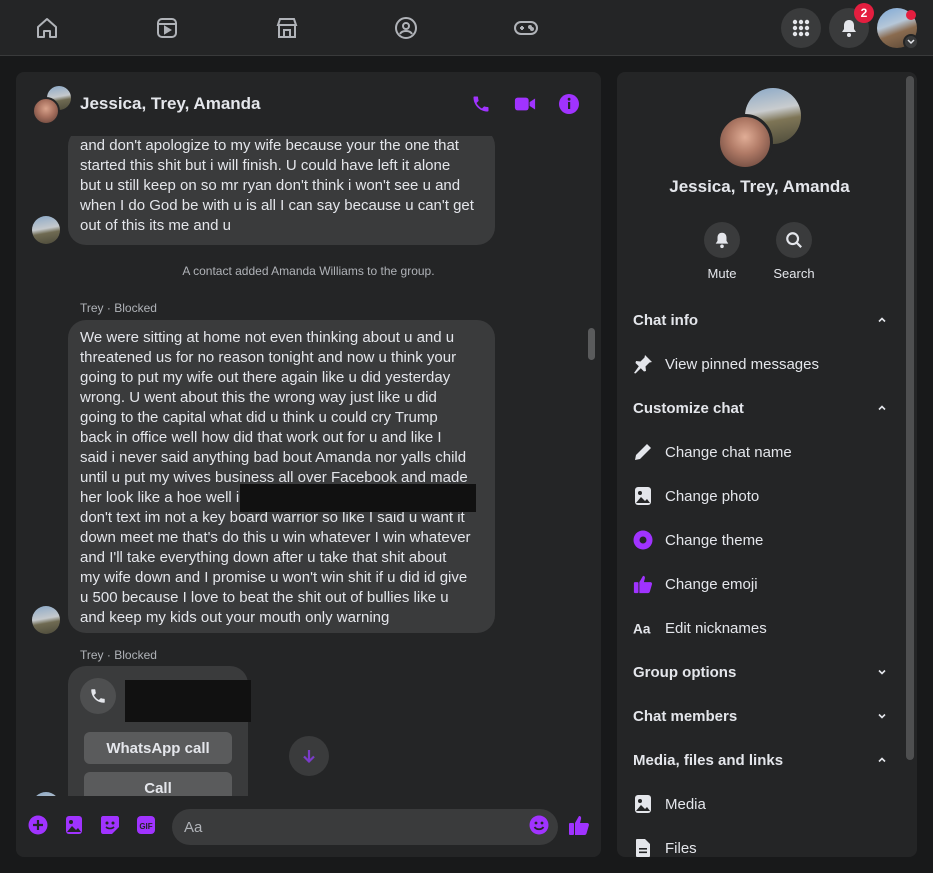  I want to click on sticker-icon, so click(110, 825).